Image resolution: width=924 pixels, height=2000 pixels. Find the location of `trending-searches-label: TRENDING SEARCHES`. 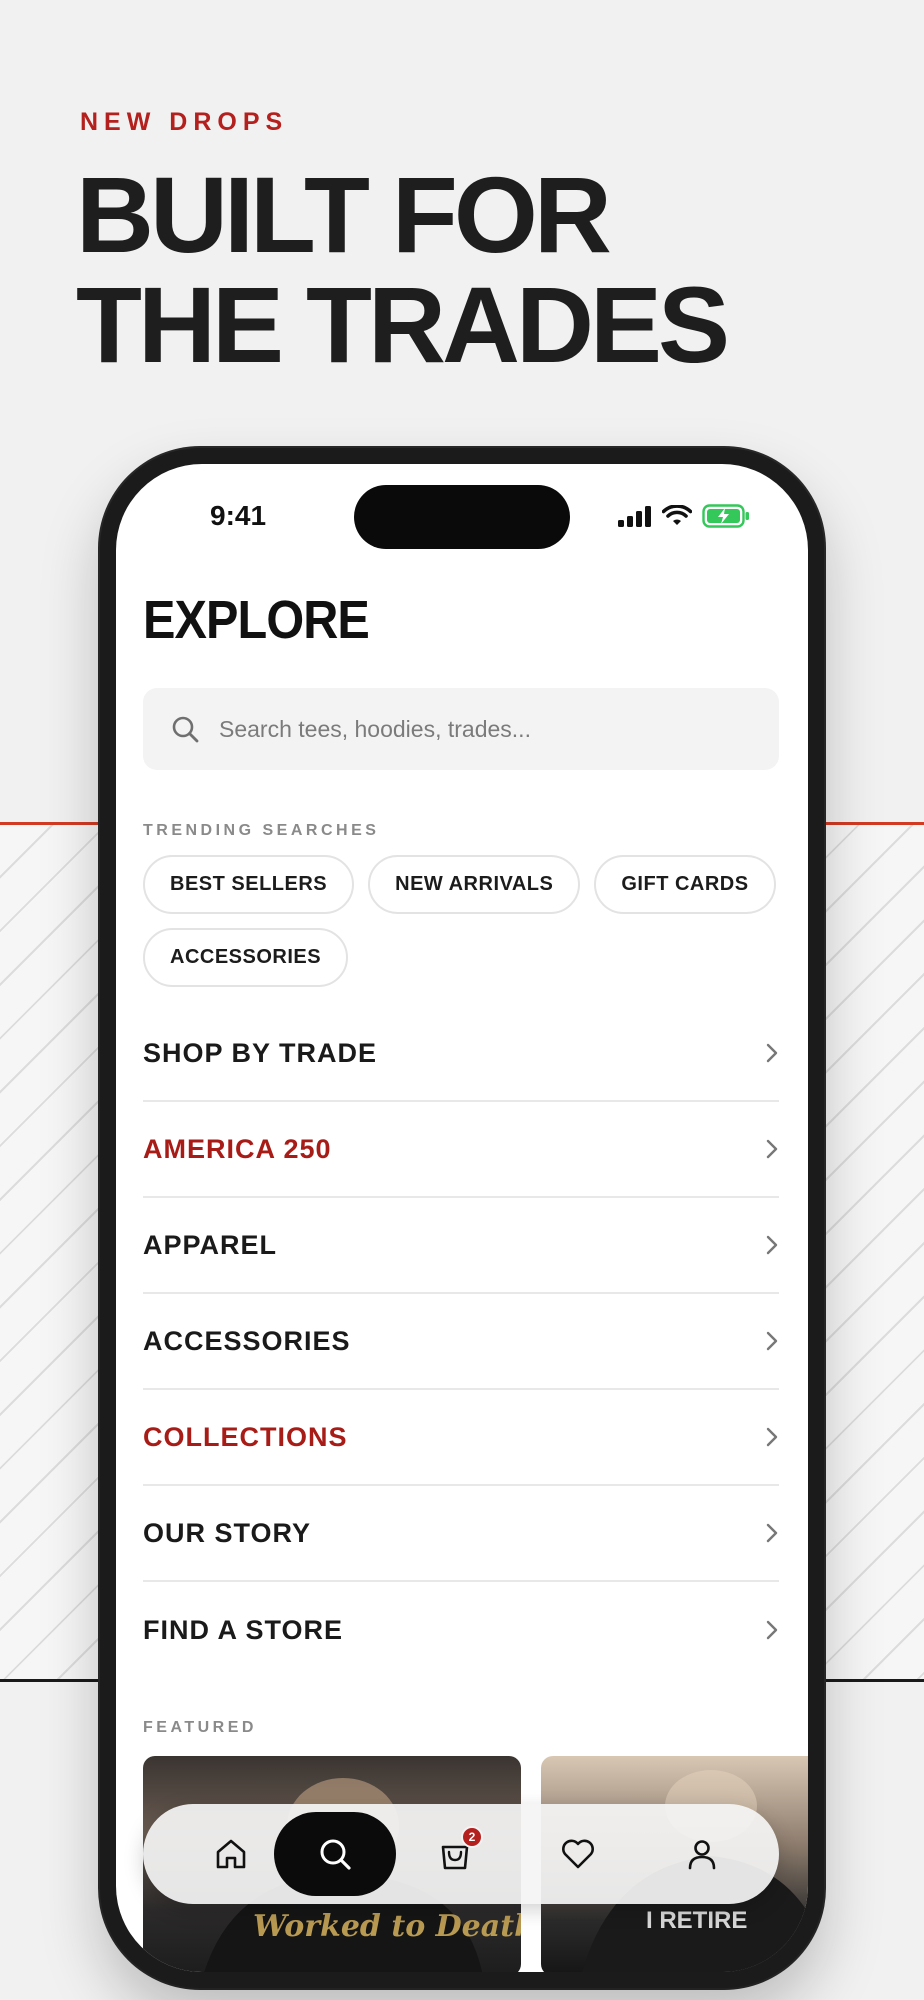

trending-searches-label: TRENDING SEARCHES is located at coordinates (261, 830).